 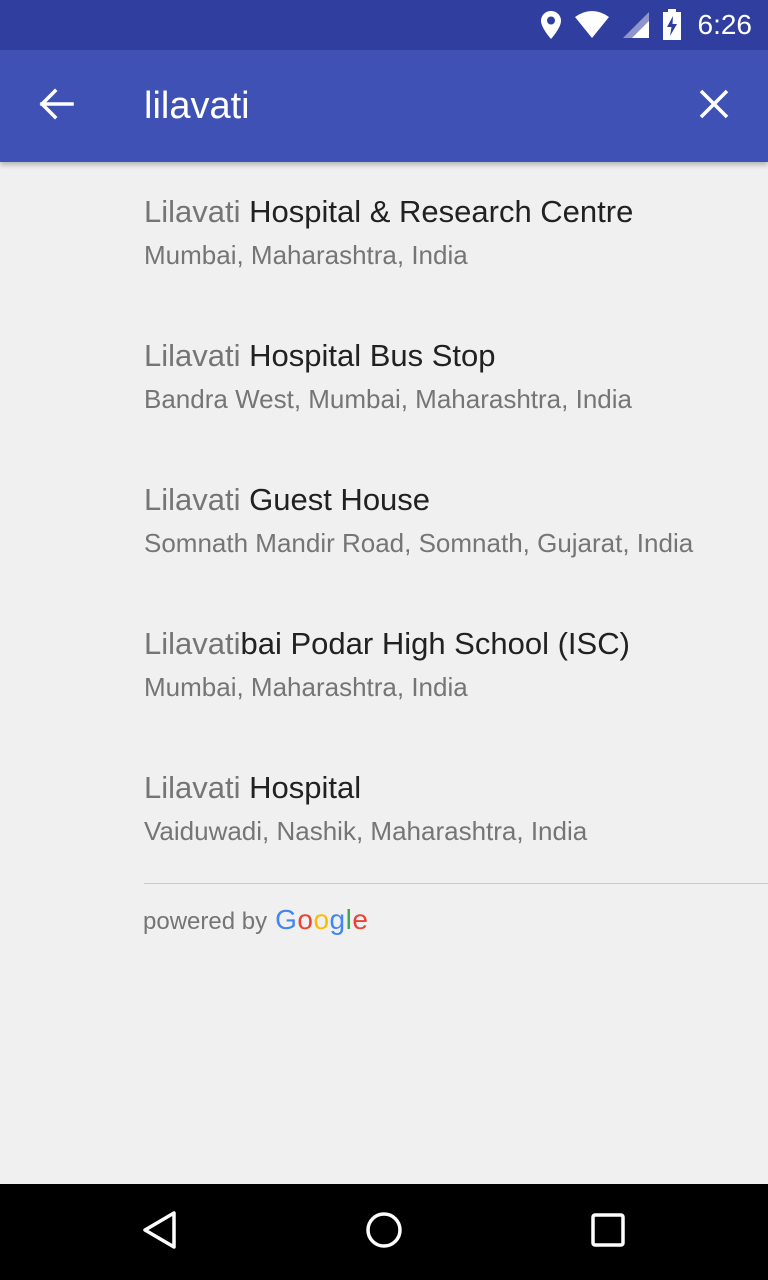 What do you see at coordinates (551, 25) in the screenshot?
I see `location-icon` at bounding box center [551, 25].